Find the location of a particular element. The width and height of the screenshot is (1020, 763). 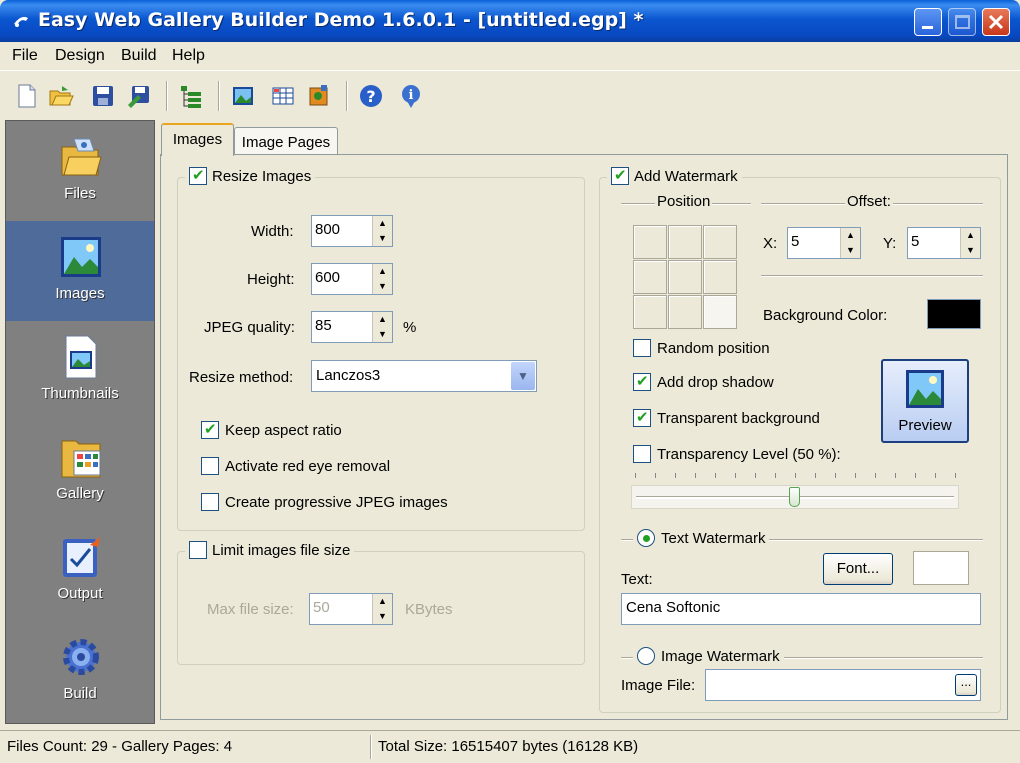

resize-images-legend: Resize Images is located at coordinates (250, 175).